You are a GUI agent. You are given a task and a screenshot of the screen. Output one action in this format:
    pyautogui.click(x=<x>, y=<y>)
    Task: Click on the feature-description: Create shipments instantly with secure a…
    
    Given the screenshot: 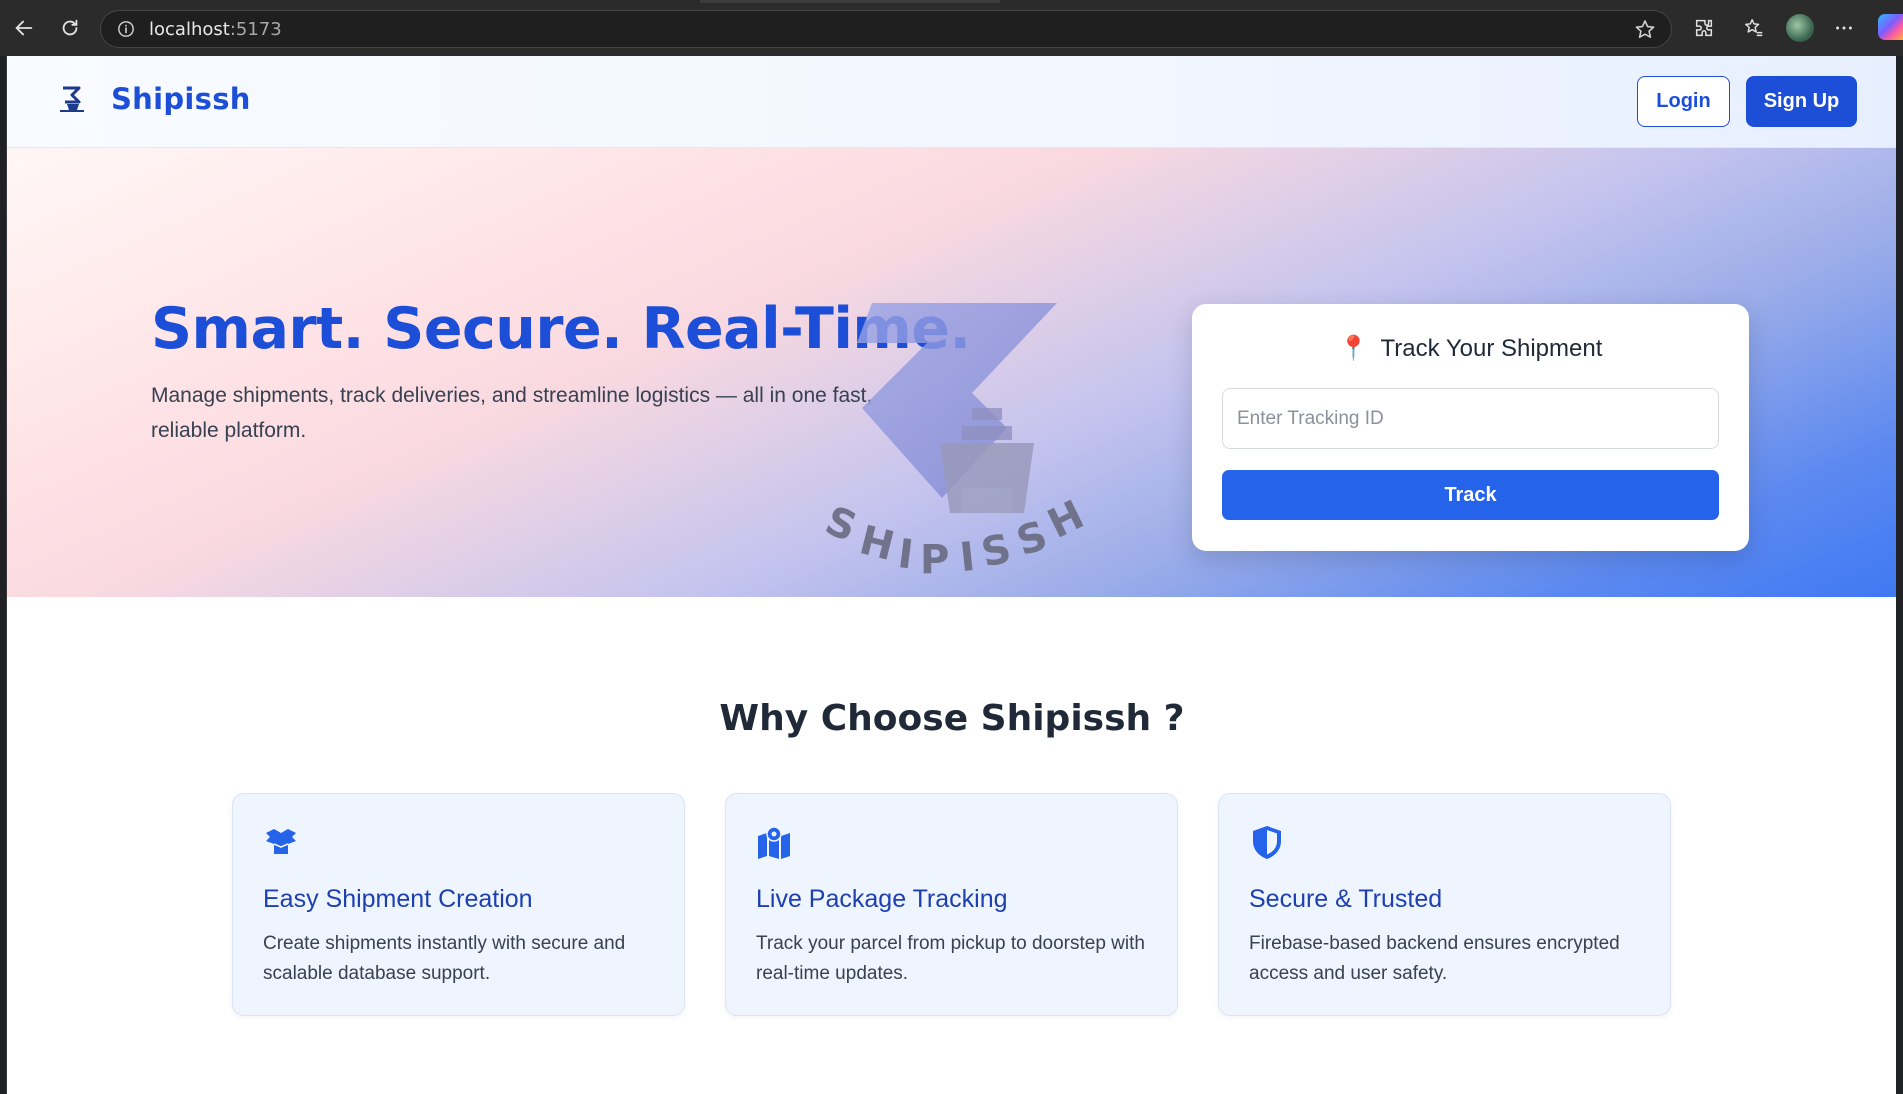 What is the action you would take?
    pyautogui.click(x=444, y=958)
    